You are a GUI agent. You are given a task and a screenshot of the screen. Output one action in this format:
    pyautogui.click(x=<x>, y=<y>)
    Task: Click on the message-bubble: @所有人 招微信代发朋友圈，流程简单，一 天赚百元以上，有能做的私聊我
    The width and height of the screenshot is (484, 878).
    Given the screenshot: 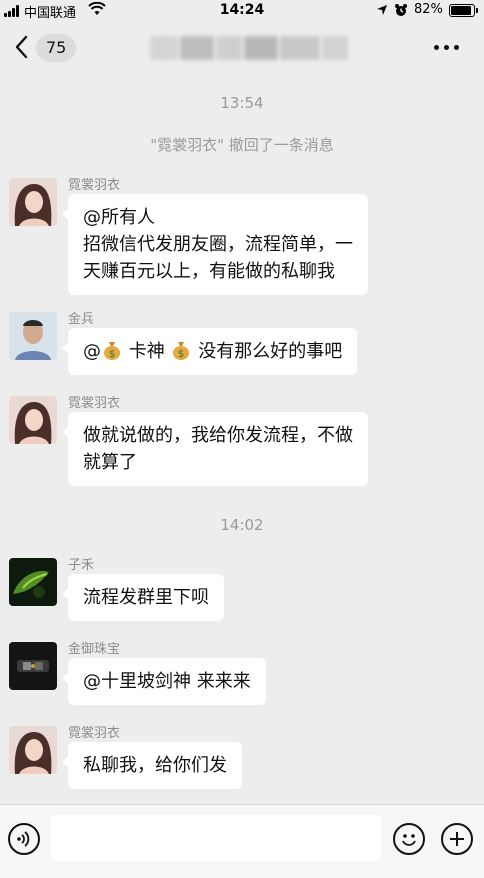 What is the action you would take?
    pyautogui.click(x=215, y=244)
    